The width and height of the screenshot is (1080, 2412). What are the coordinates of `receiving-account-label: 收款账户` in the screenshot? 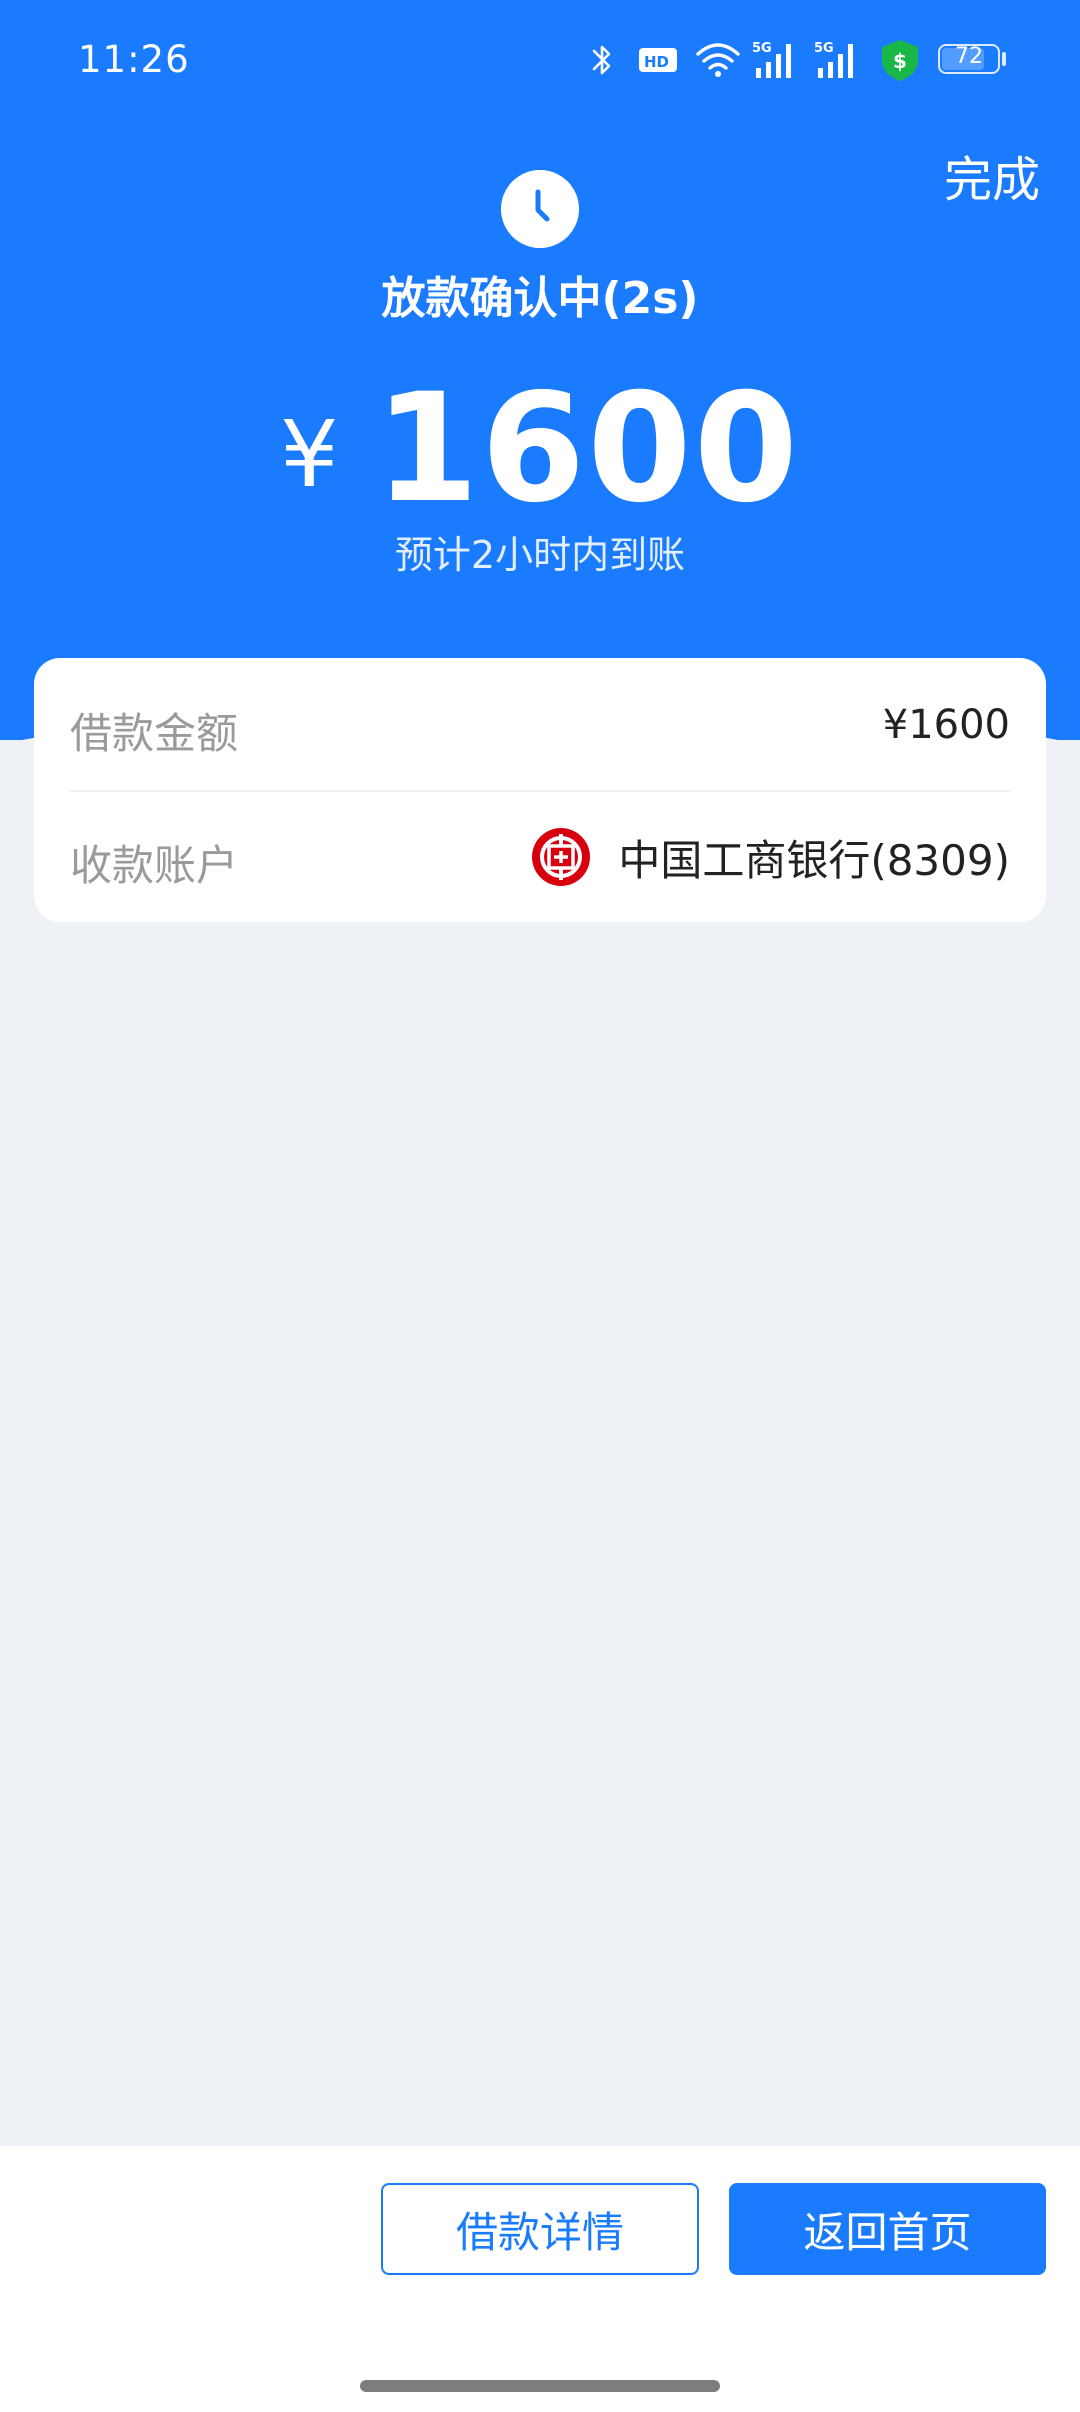 It's located at (154, 865).